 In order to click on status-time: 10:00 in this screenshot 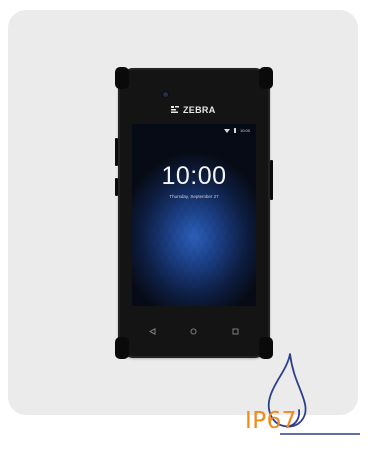, I will do `click(244, 130)`.